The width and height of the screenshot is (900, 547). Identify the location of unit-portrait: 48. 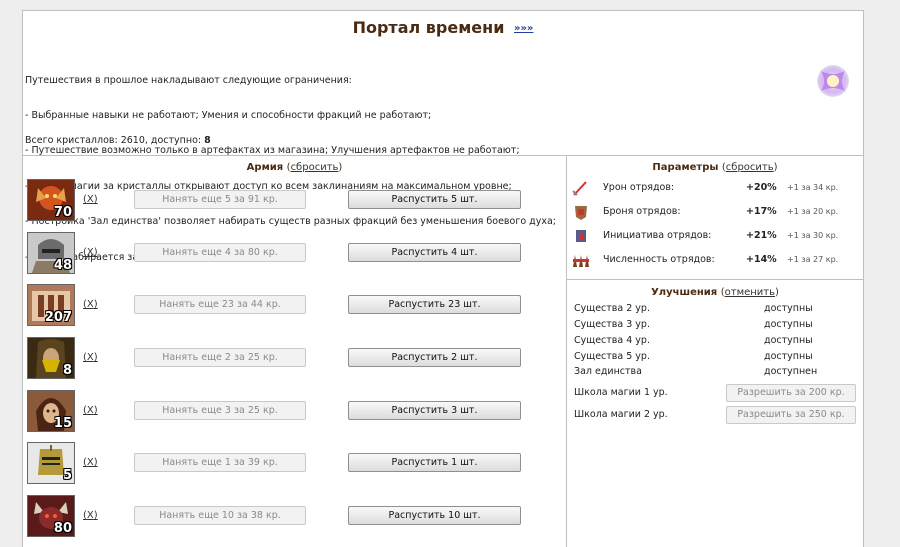
(51, 253).